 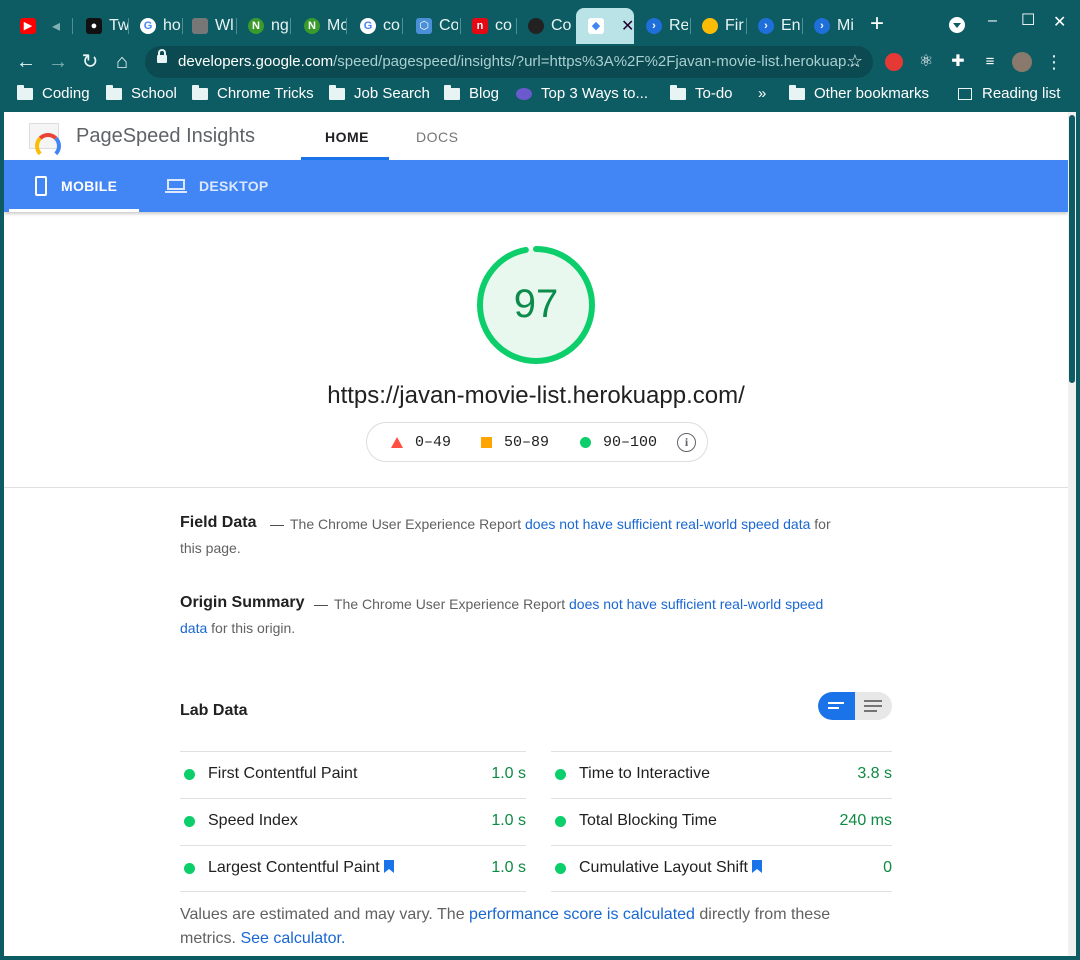 What do you see at coordinates (1028, 20) in the screenshot?
I see `maximize-button: ☐` at bounding box center [1028, 20].